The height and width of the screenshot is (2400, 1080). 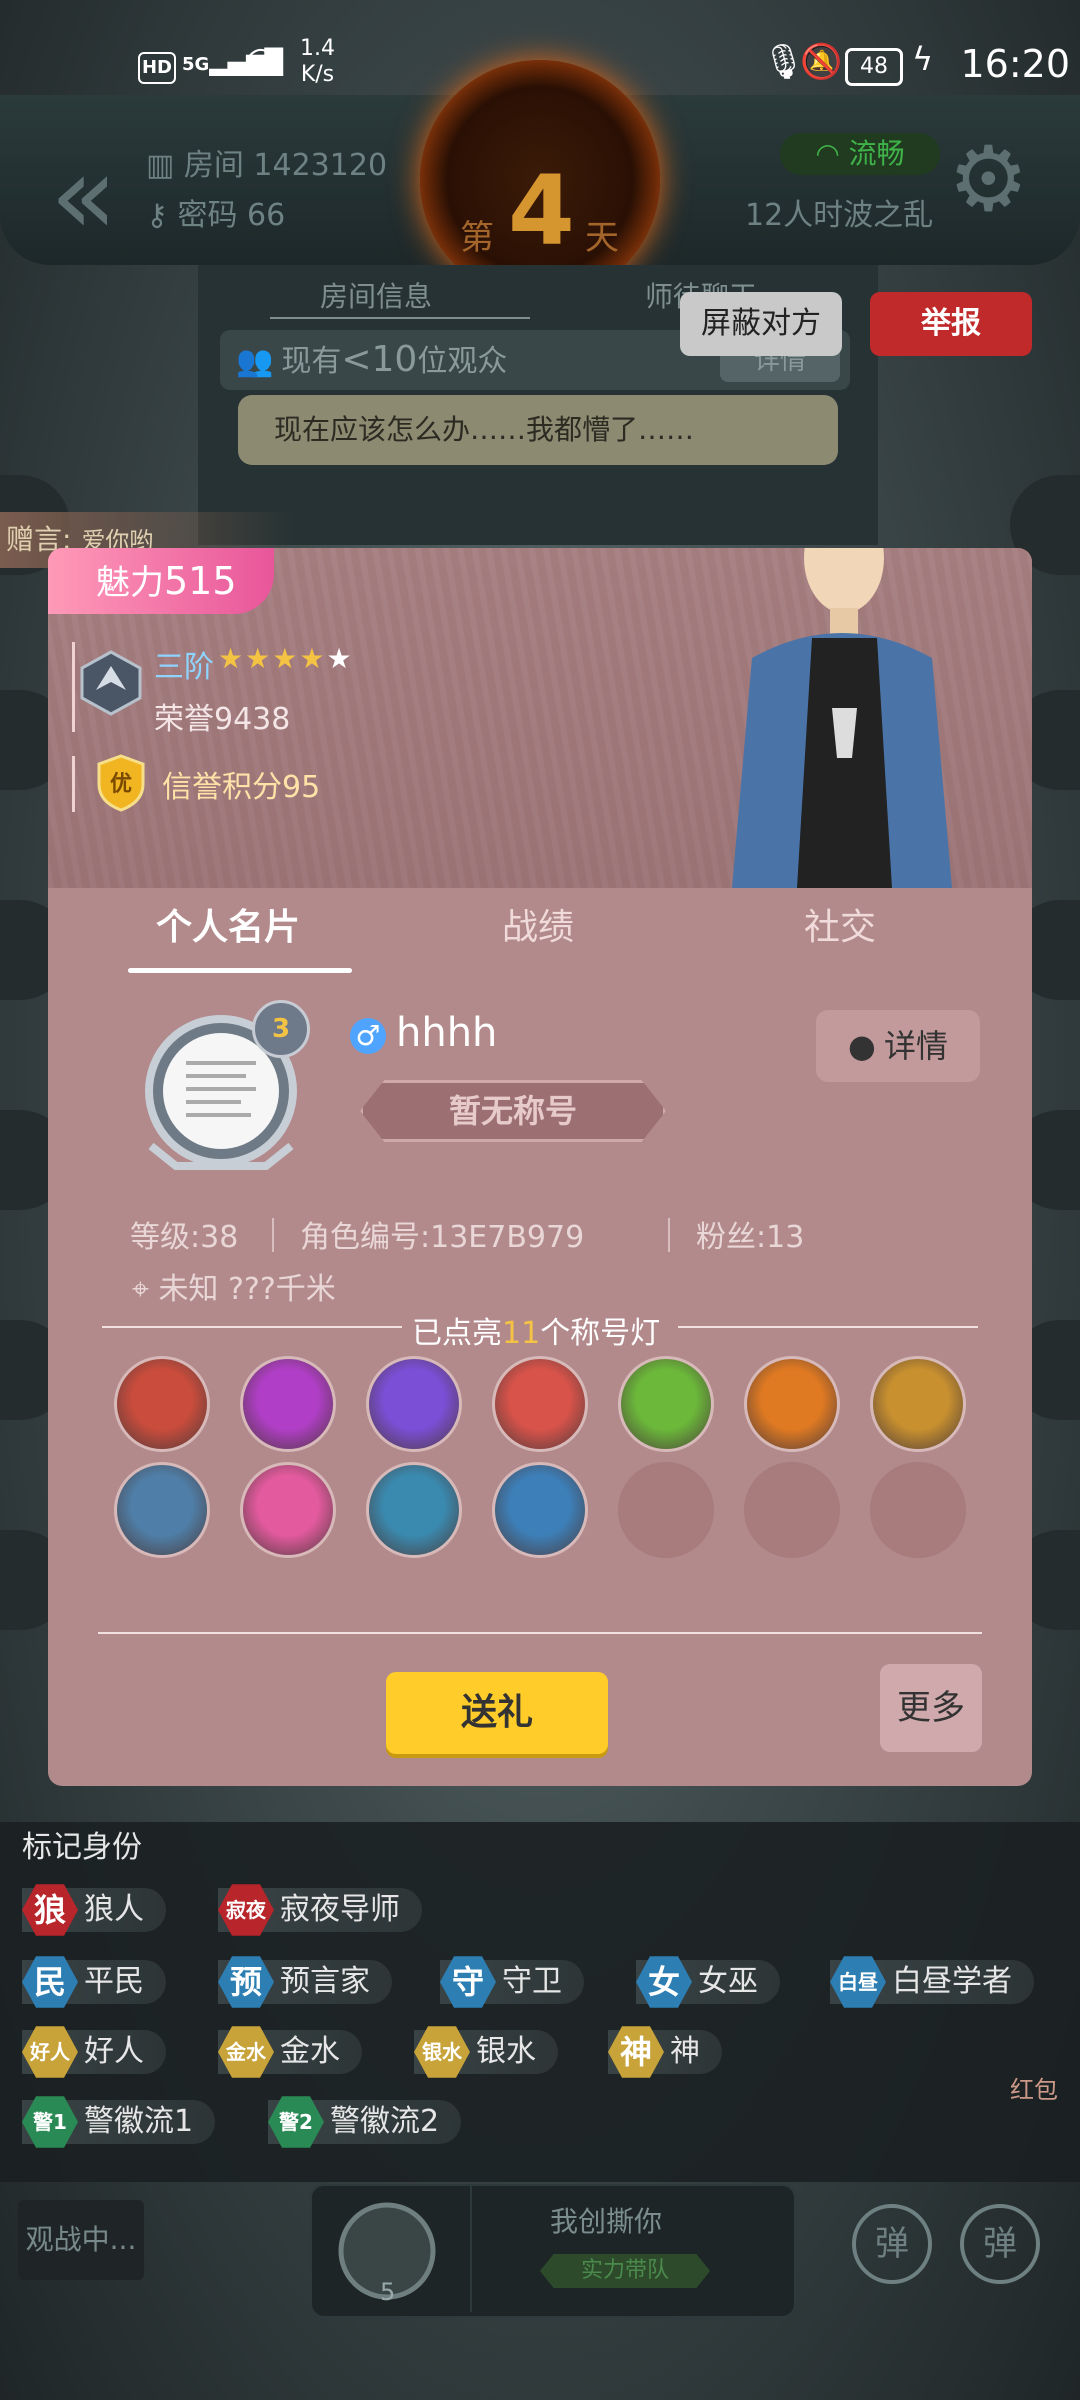 What do you see at coordinates (162, 1404) in the screenshot?
I see `werewolf-icon` at bounding box center [162, 1404].